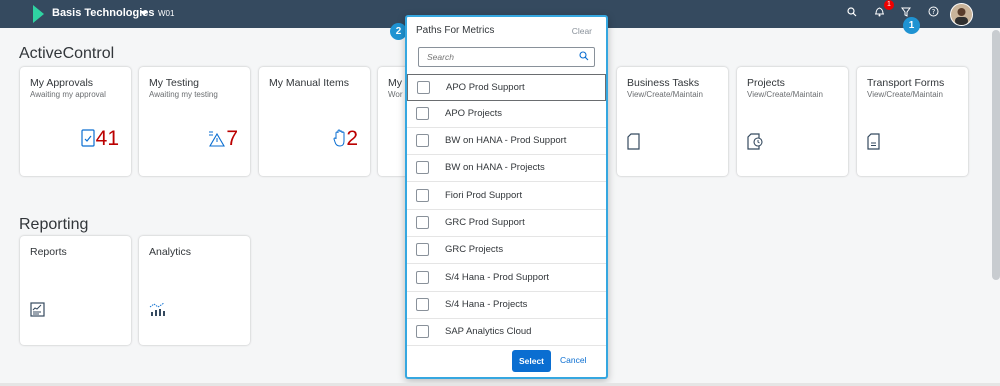  Describe the element at coordinates (88, 140) in the screenshot. I see `approval-document-icon` at that location.